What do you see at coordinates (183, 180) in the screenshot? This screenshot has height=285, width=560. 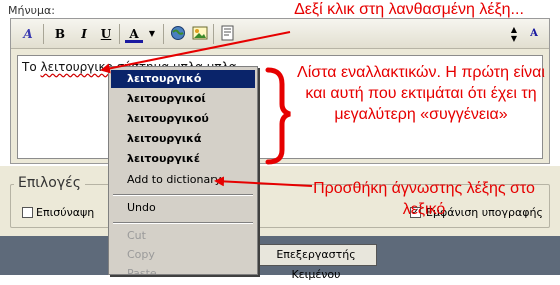 I see `menu-add-to-dictionary: Add to dictionary` at bounding box center [183, 180].